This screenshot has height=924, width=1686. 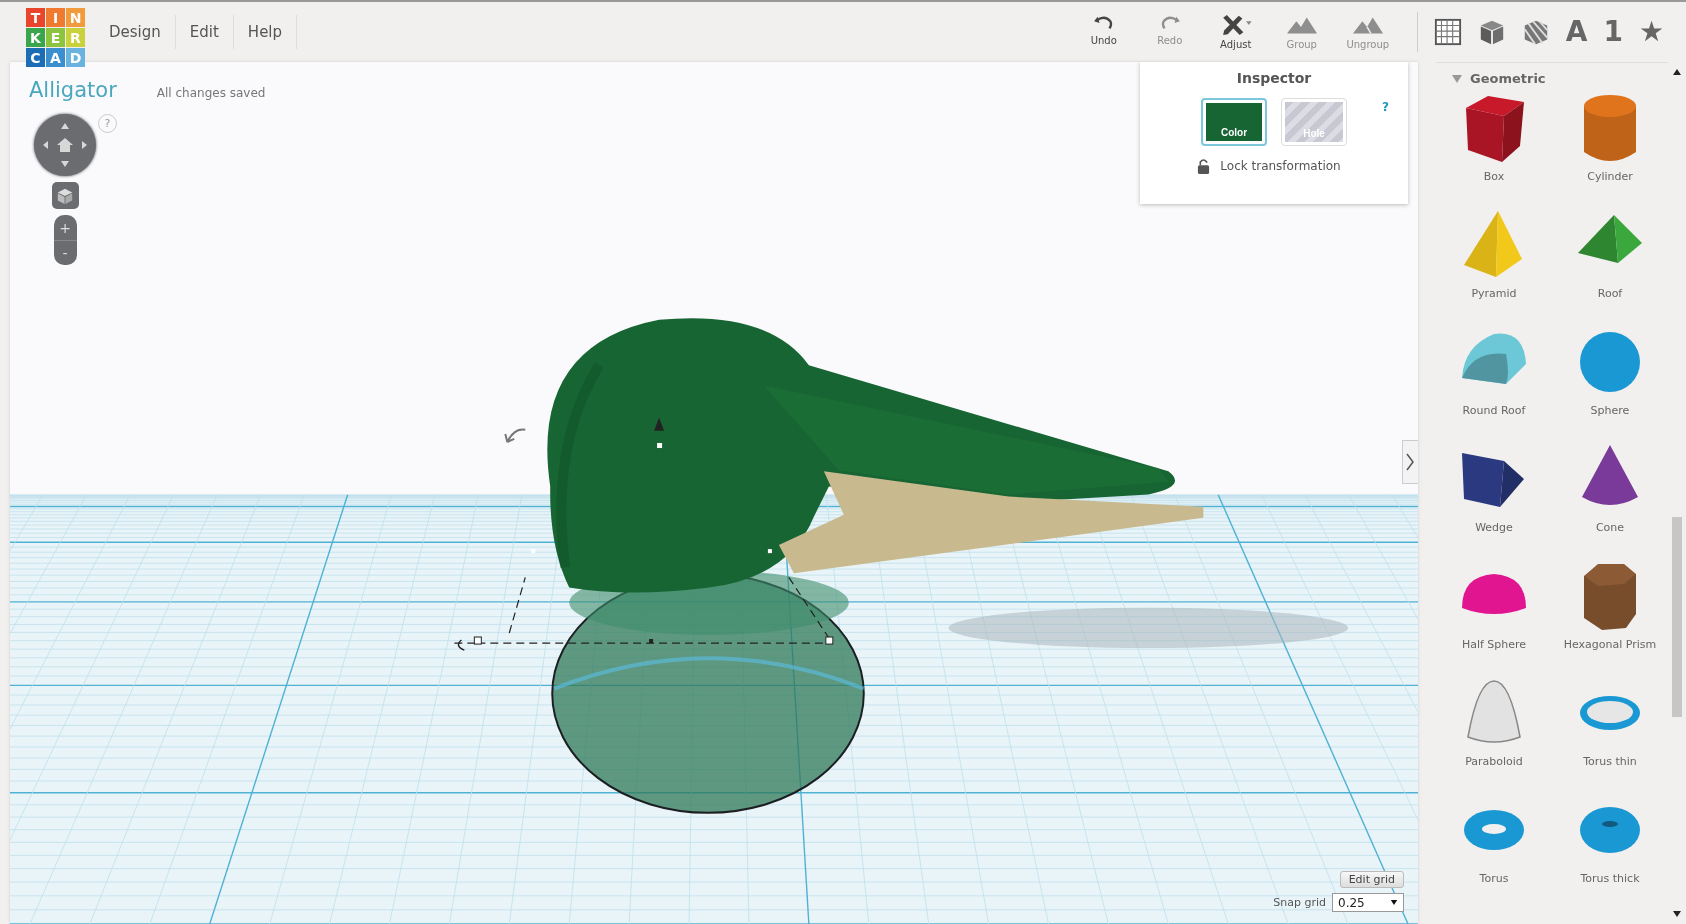 What do you see at coordinates (1610, 176) in the screenshot?
I see `shape-label: Cylinder` at bounding box center [1610, 176].